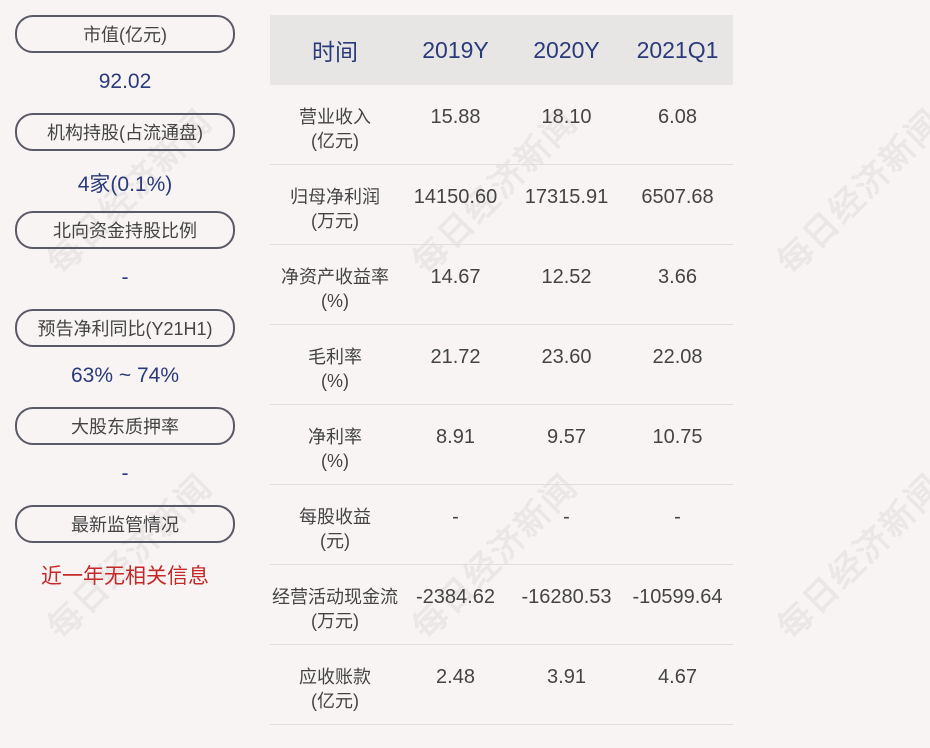  What do you see at coordinates (455, 49) in the screenshot?
I see `column-header: 2019Y` at bounding box center [455, 49].